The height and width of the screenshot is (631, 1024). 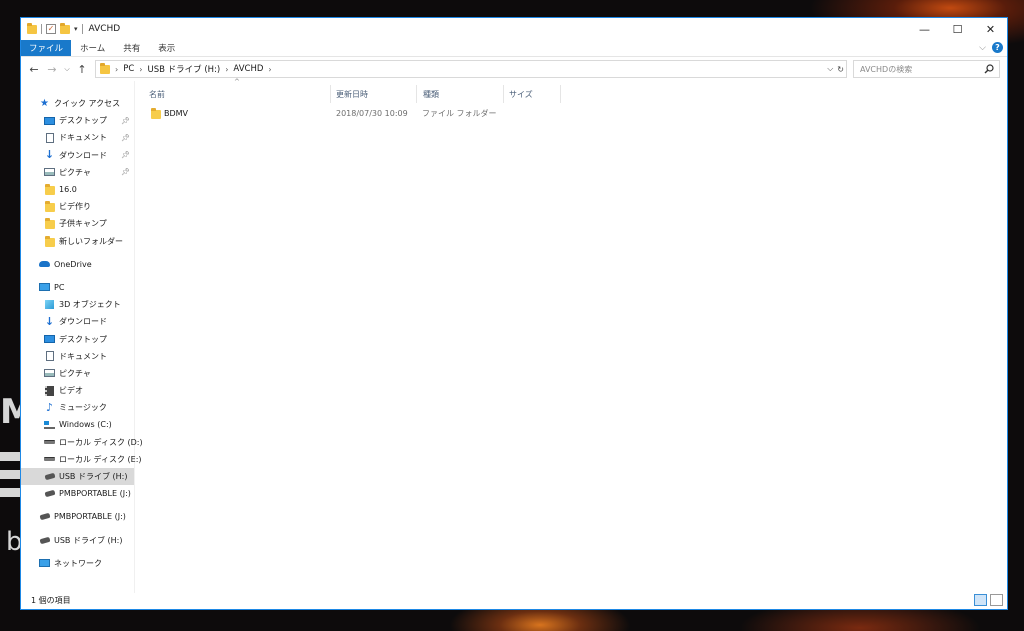 What do you see at coordinates (924, 29) in the screenshot?
I see `minimize-button: —` at bounding box center [924, 29].